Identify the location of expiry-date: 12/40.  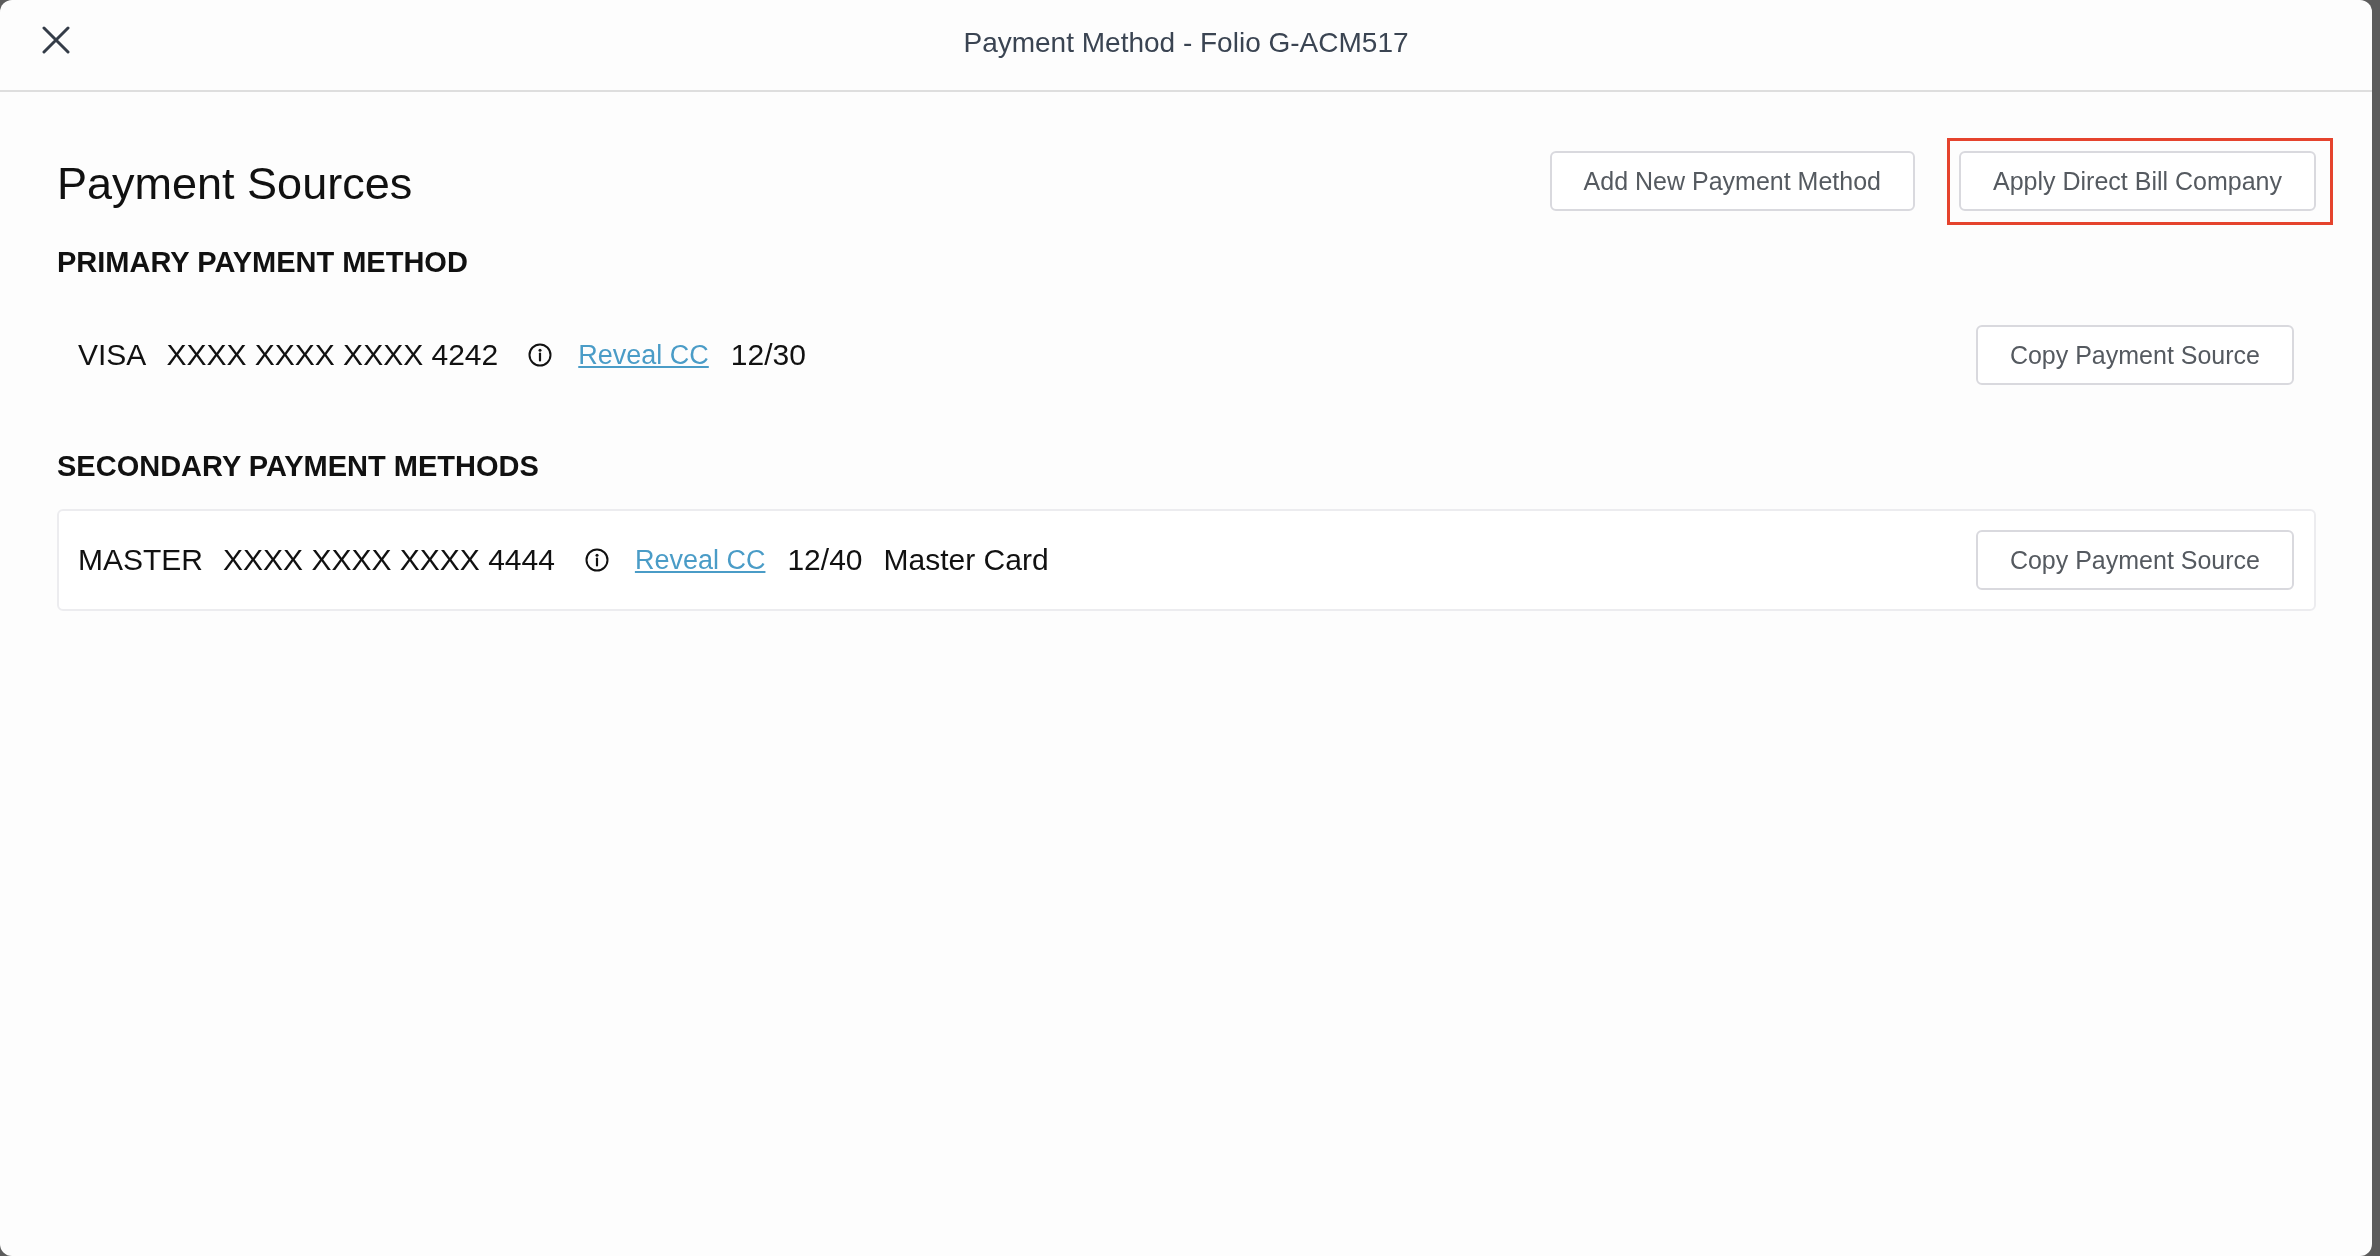
(825, 560).